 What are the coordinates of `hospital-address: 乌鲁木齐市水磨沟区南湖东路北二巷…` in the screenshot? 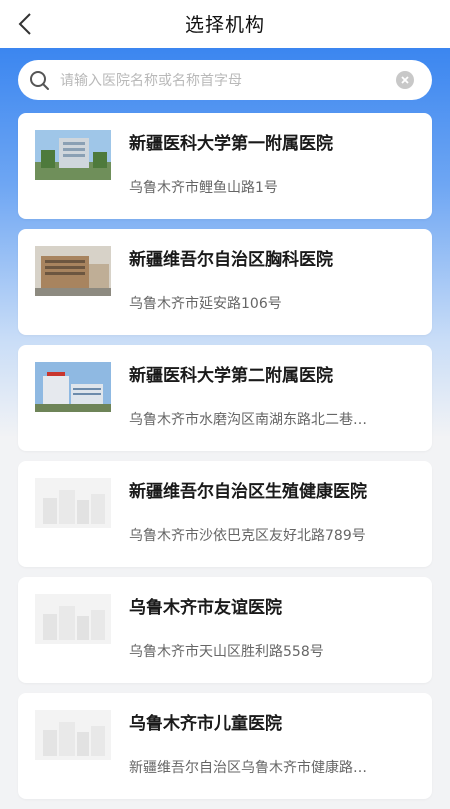 It's located at (248, 420).